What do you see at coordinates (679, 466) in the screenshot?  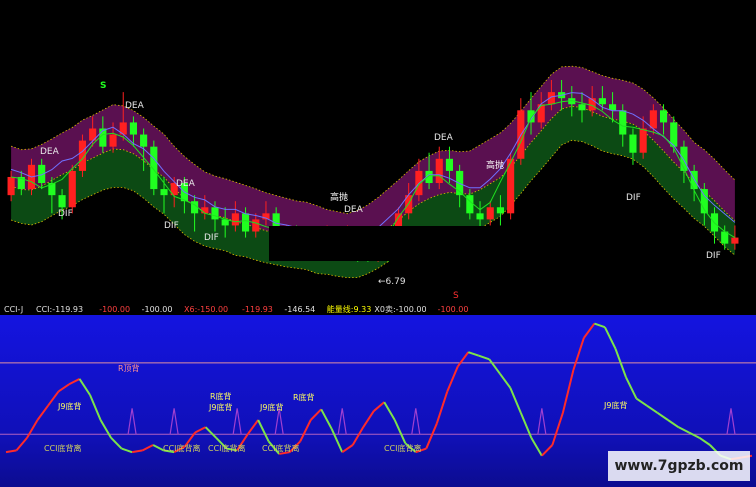 I see `watermark: www.7gpzb.com` at bounding box center [679, 466].